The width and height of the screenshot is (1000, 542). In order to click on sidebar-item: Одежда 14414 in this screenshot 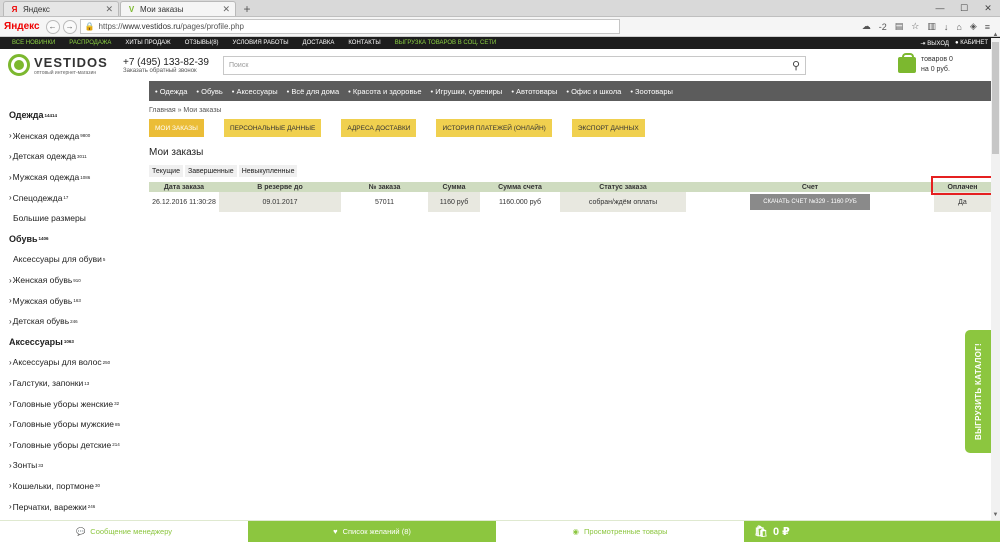, I will do `click(74, 115)`.